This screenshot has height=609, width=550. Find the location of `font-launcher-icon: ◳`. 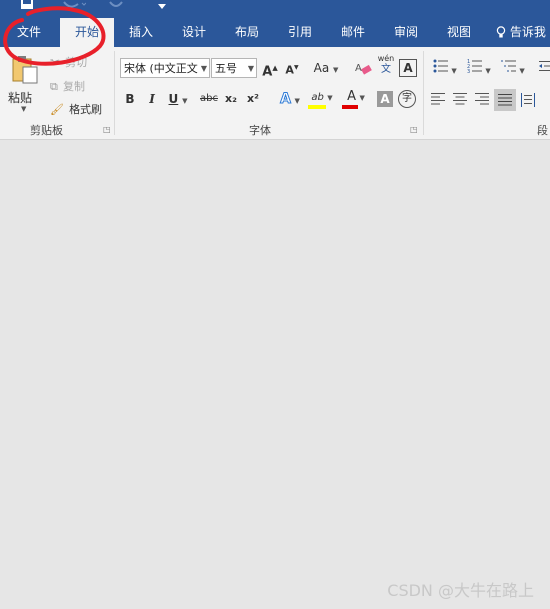

font-launcher-icon: ◳ is located at coordinates (414, 129).